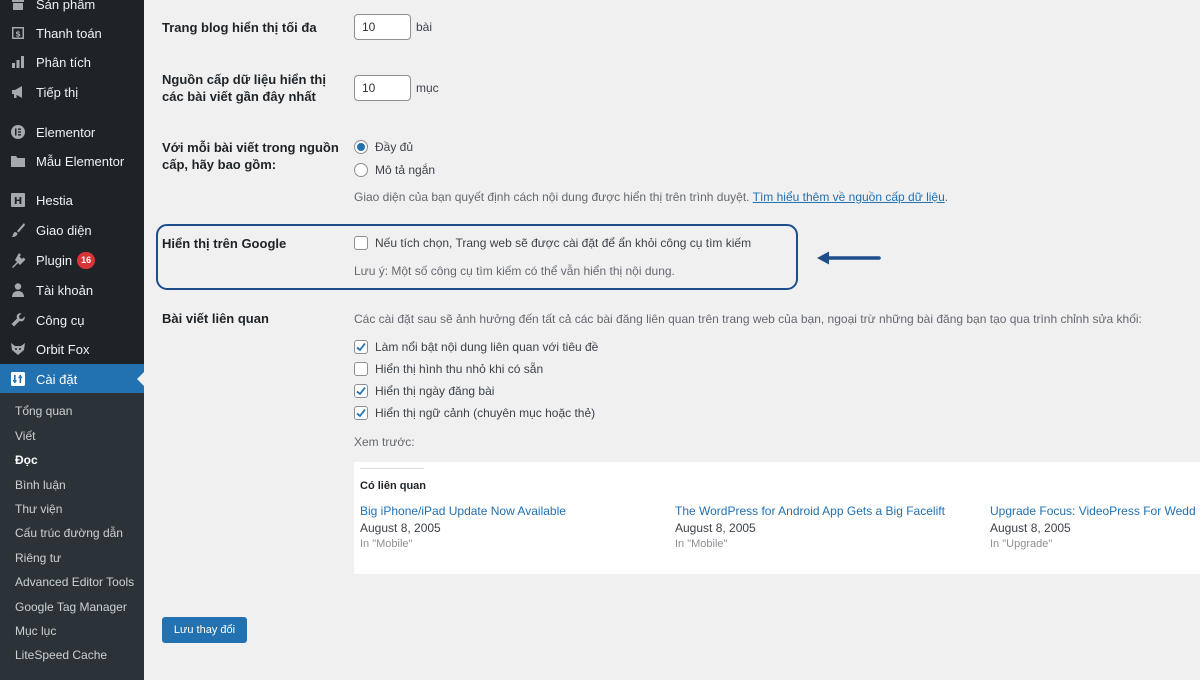 Image resolution: width=1200 pixels, height=680 pixels. Describe the element at coordinates (57, 379) in the screenshot. I see `menu-item-label: Cài đặt` at that location.